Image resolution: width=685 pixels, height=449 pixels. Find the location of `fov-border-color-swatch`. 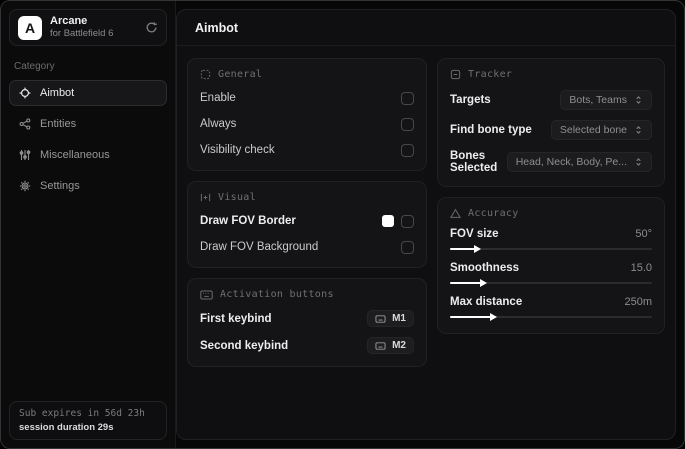

fov-border-color-swatch is located at coordinates (388, 221).